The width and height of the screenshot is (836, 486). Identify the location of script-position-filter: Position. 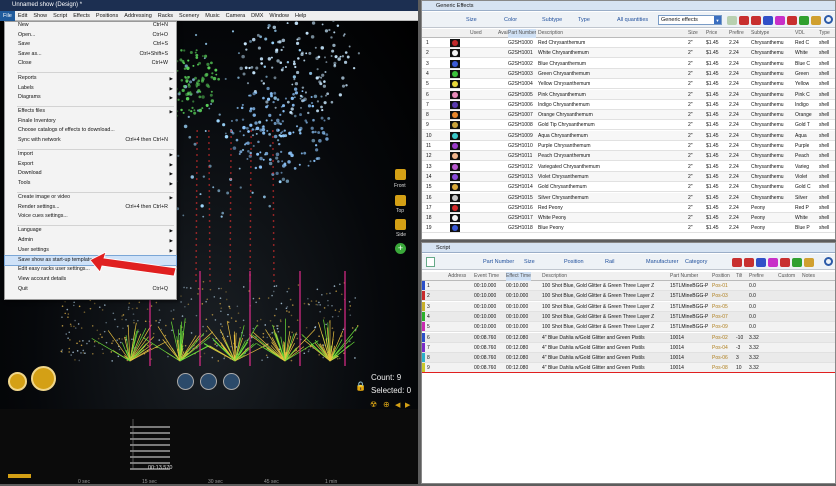
(574, 262).